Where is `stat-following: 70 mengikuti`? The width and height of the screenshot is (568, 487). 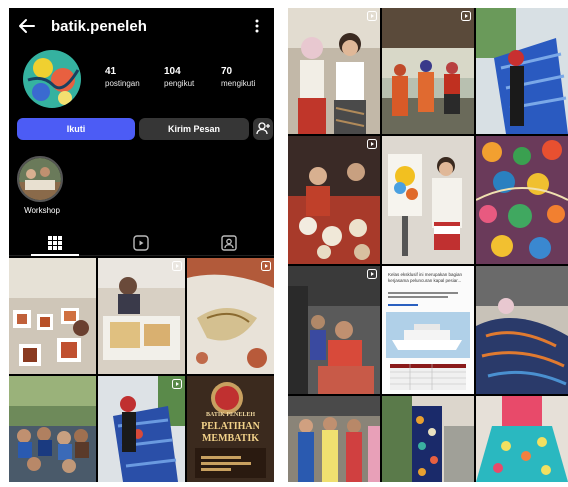 stat-following: 70 mengikuti is located at coordinates (238, 77).